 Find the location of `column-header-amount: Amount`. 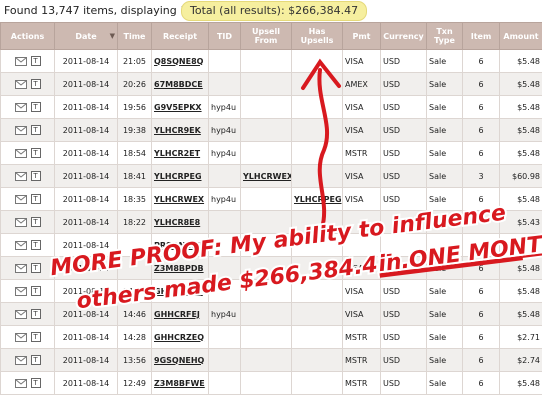

column-header-amount: Amount is located at coordinates (520, 36).